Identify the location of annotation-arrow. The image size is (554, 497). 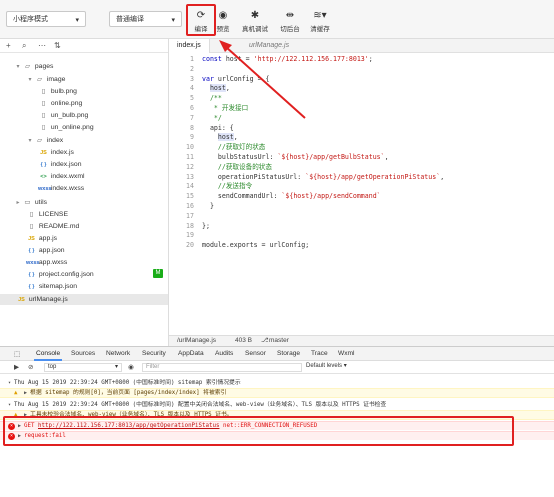
(262, 79).